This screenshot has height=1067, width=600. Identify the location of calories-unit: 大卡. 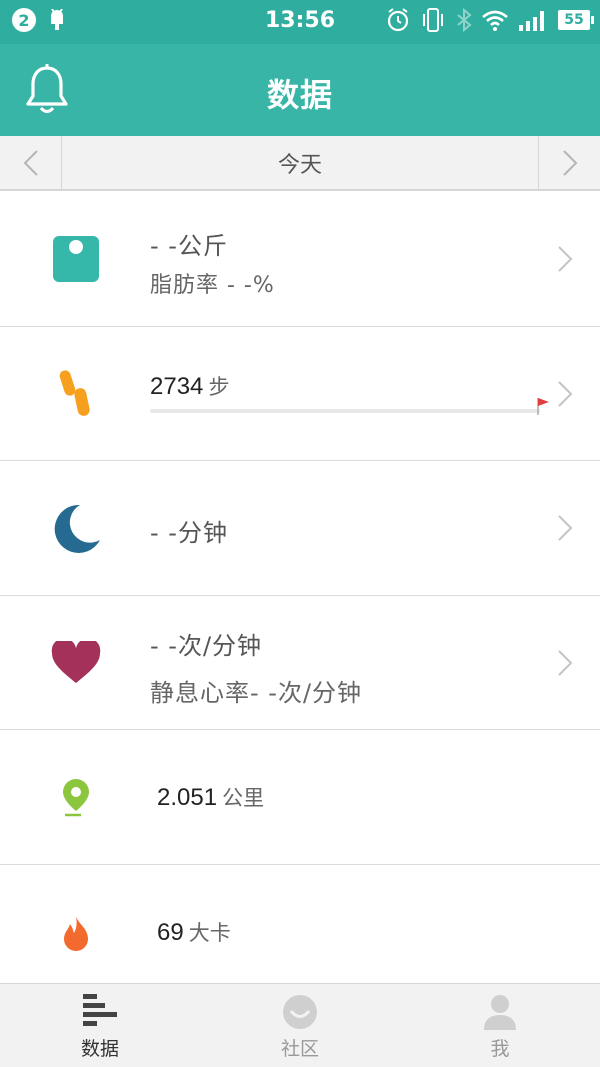
(209, 932).